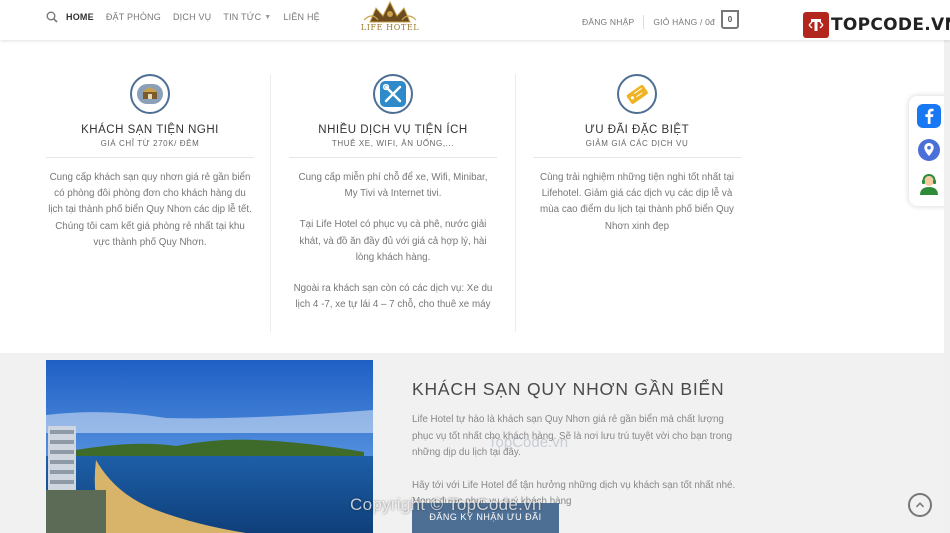 The width and height of the screenshot is (950, 533). I want to click on topcode-logo-icon, so click(816, 25).